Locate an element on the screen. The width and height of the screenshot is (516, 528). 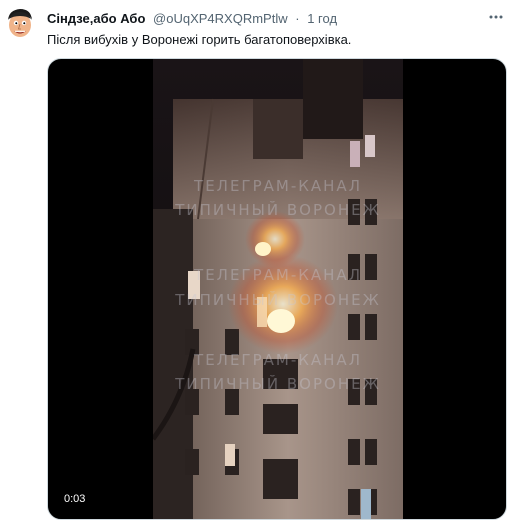
avatar-image is located at coordinates (20, 23).